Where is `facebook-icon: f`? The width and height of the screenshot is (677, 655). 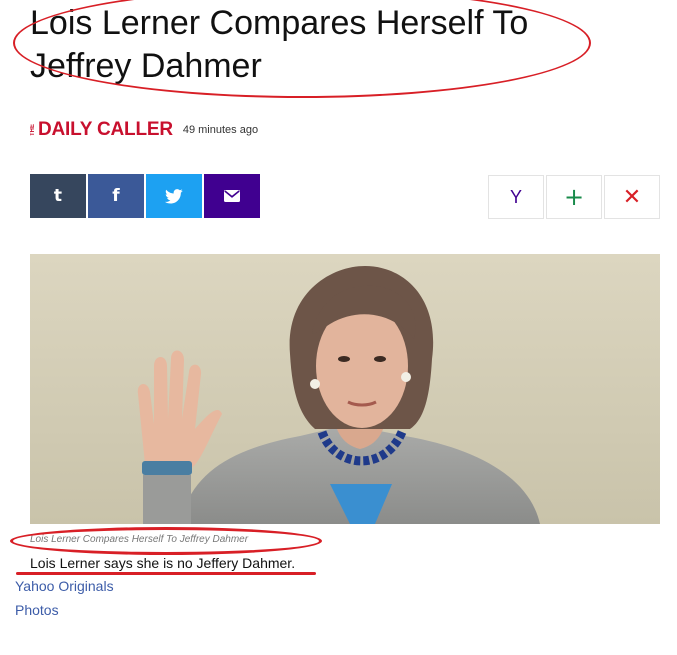 facebook-icon: f is located at coordinates (116, 196).